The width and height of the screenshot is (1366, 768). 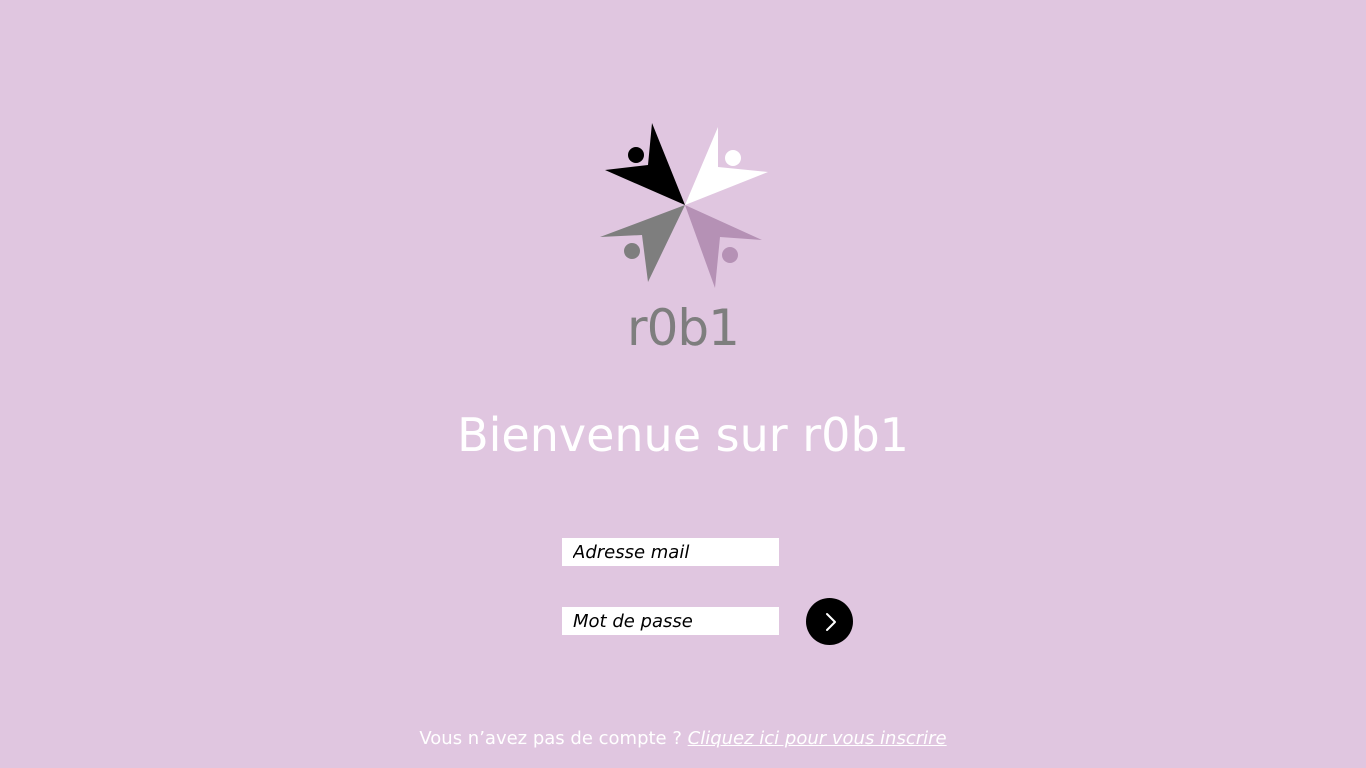 I want to click on logo-figure-bottom-right, so click(x=723, y=246).